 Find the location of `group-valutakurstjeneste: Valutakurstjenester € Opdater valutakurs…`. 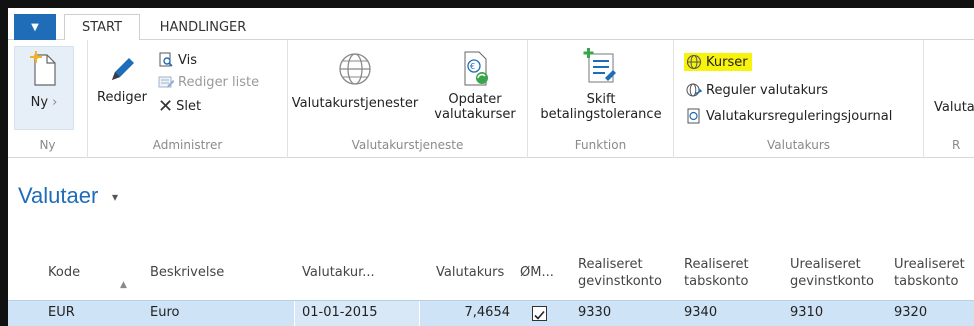

group-valutakurstjeneste: Valutakurstjenester € Opdater valutakurs… is located at coordinates (408, 99).